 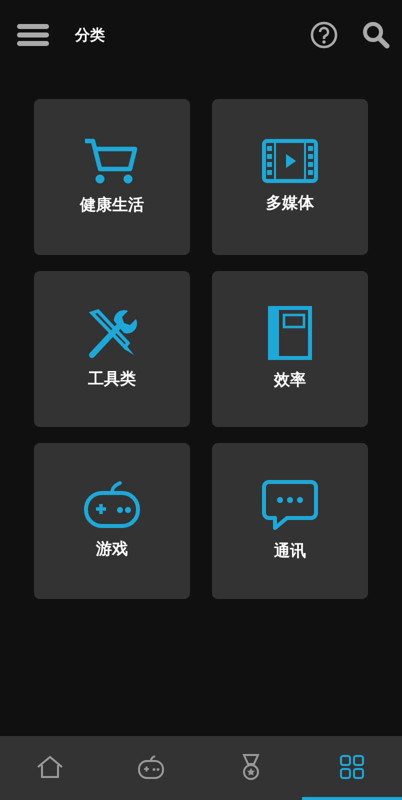 What do you see at coordinates (290, 161) in the screenshot?
I see `film-icon` at bounding box center [290, 161].